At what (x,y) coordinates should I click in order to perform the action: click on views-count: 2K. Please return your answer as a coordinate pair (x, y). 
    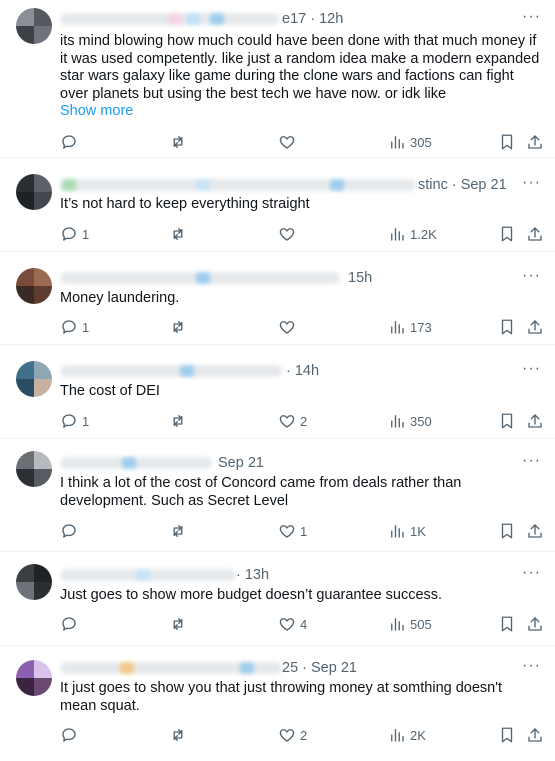
    Looking at the image, I should click on (418, 735).